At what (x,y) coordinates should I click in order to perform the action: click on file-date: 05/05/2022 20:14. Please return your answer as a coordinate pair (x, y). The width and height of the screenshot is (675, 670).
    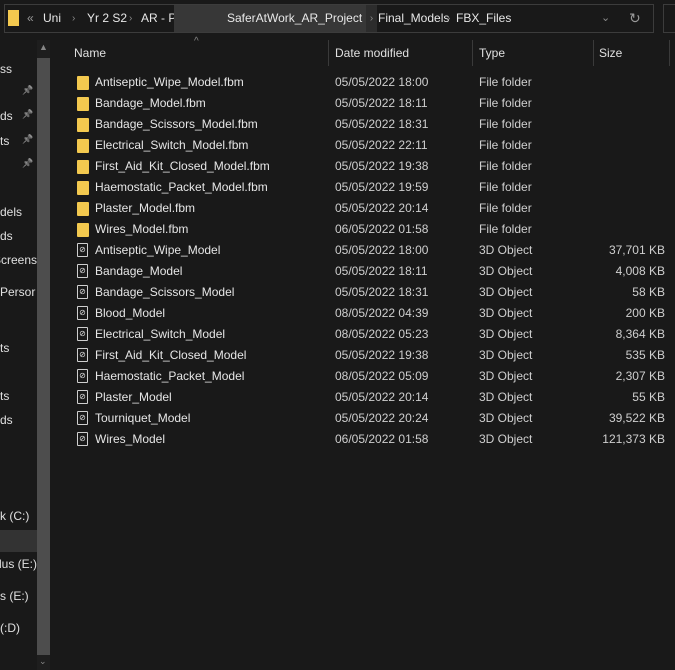
    Looking at the image, I should click on (382, 397).